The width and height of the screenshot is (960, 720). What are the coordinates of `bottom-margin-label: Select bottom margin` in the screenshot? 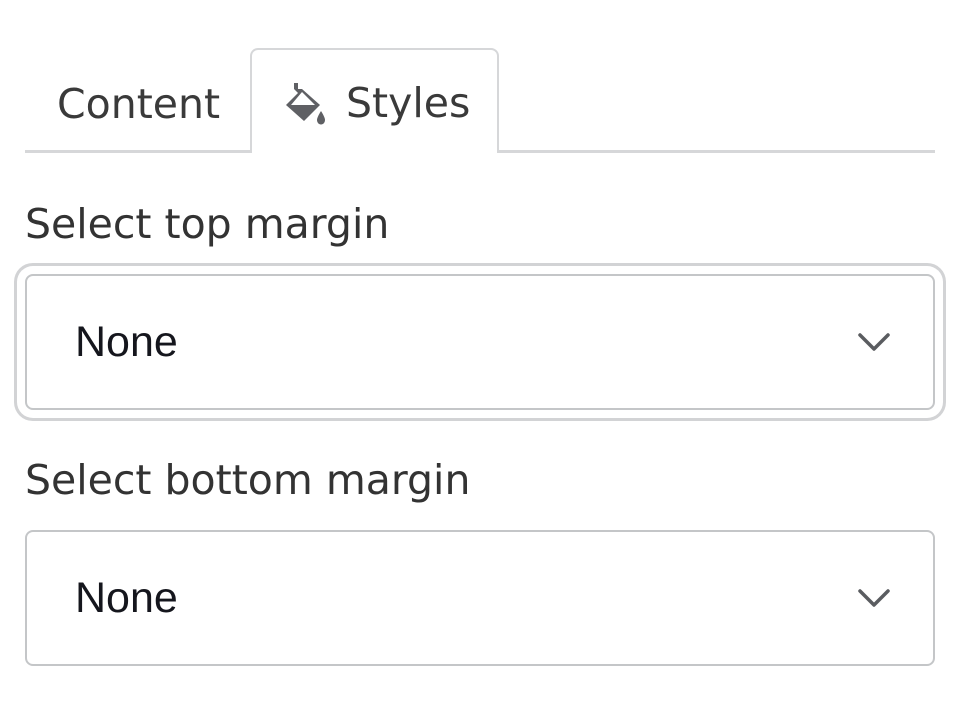 It's located at (248, 480).